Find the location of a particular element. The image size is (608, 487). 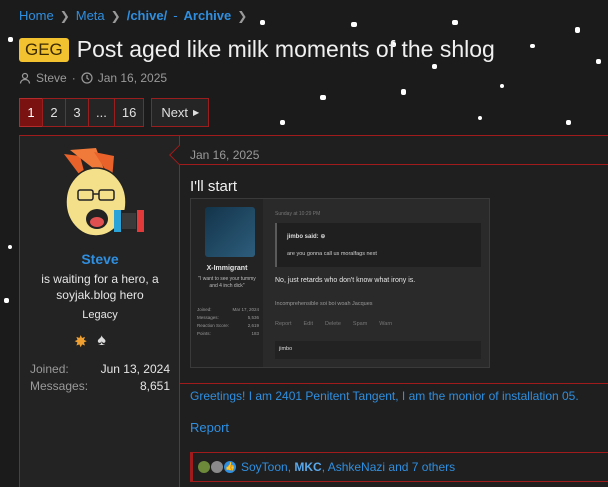

embed-stat-value: 5,536 is located at coordinates (253, 317).